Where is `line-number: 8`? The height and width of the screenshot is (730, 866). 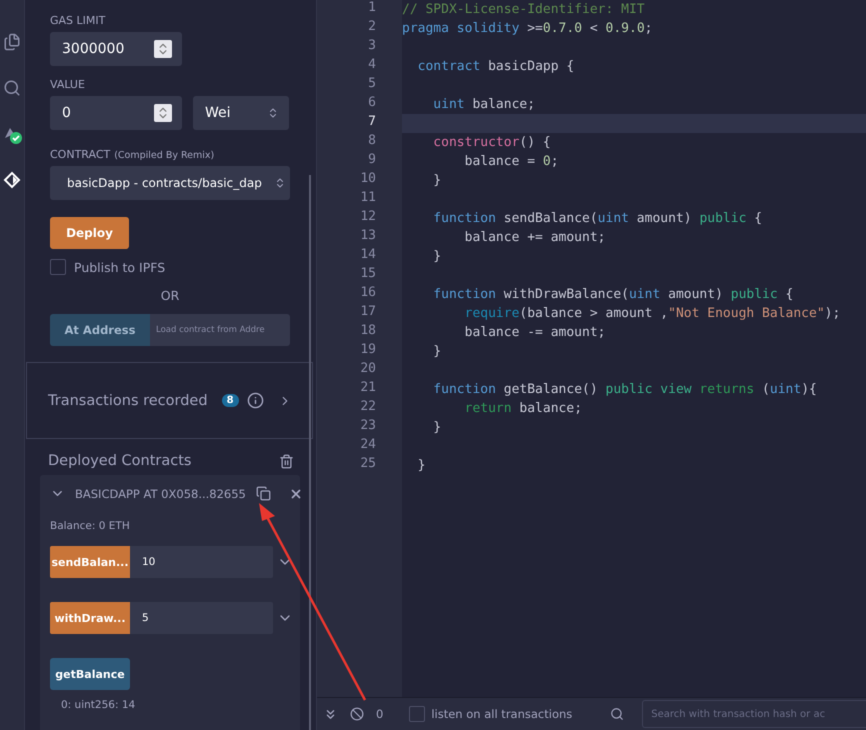
line-number: 8 is located at coordinates (372, 141).